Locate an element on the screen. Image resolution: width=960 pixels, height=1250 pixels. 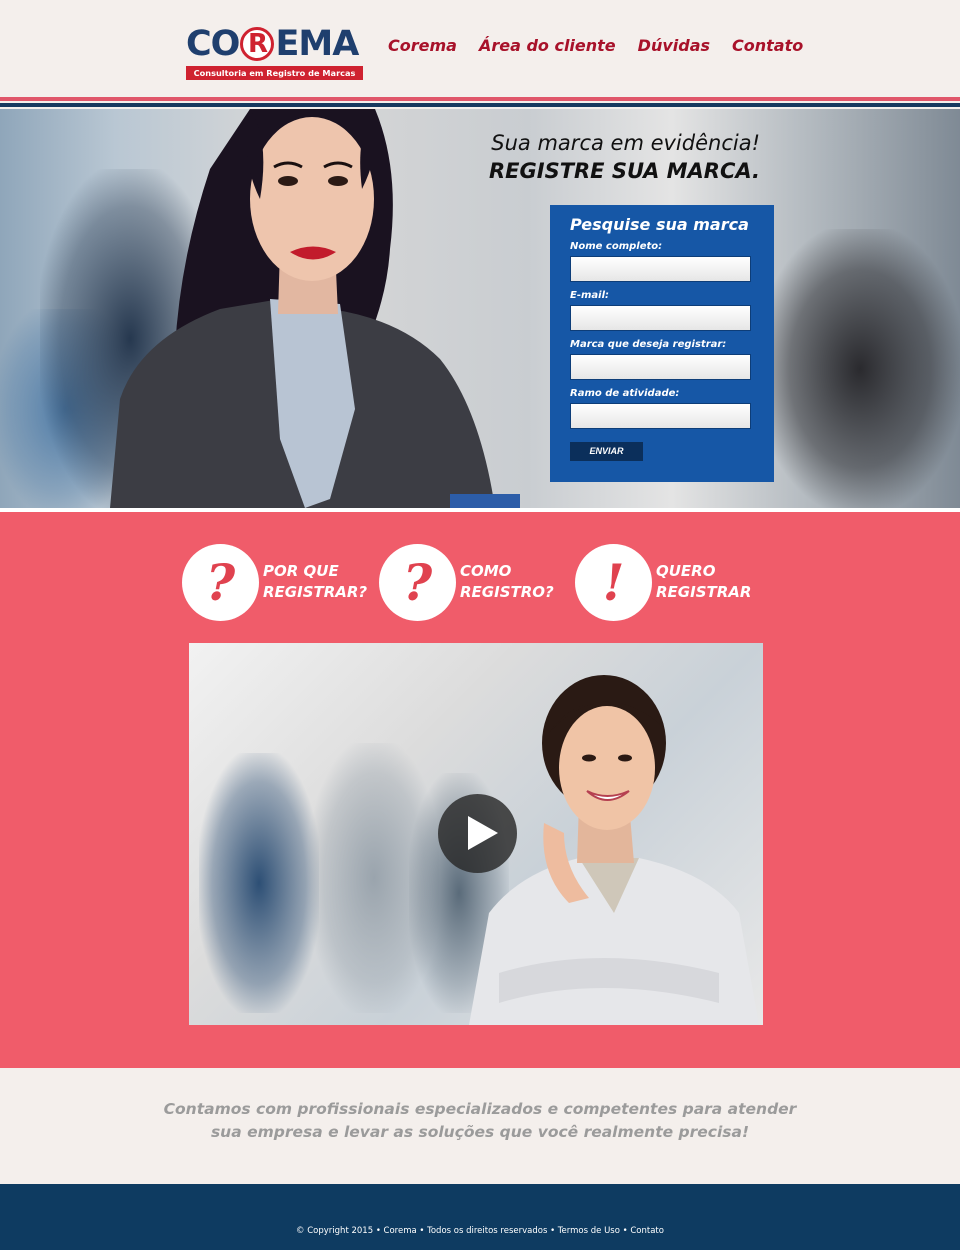
full-name-label: Nome completo: is located at coordinates (616, 246).